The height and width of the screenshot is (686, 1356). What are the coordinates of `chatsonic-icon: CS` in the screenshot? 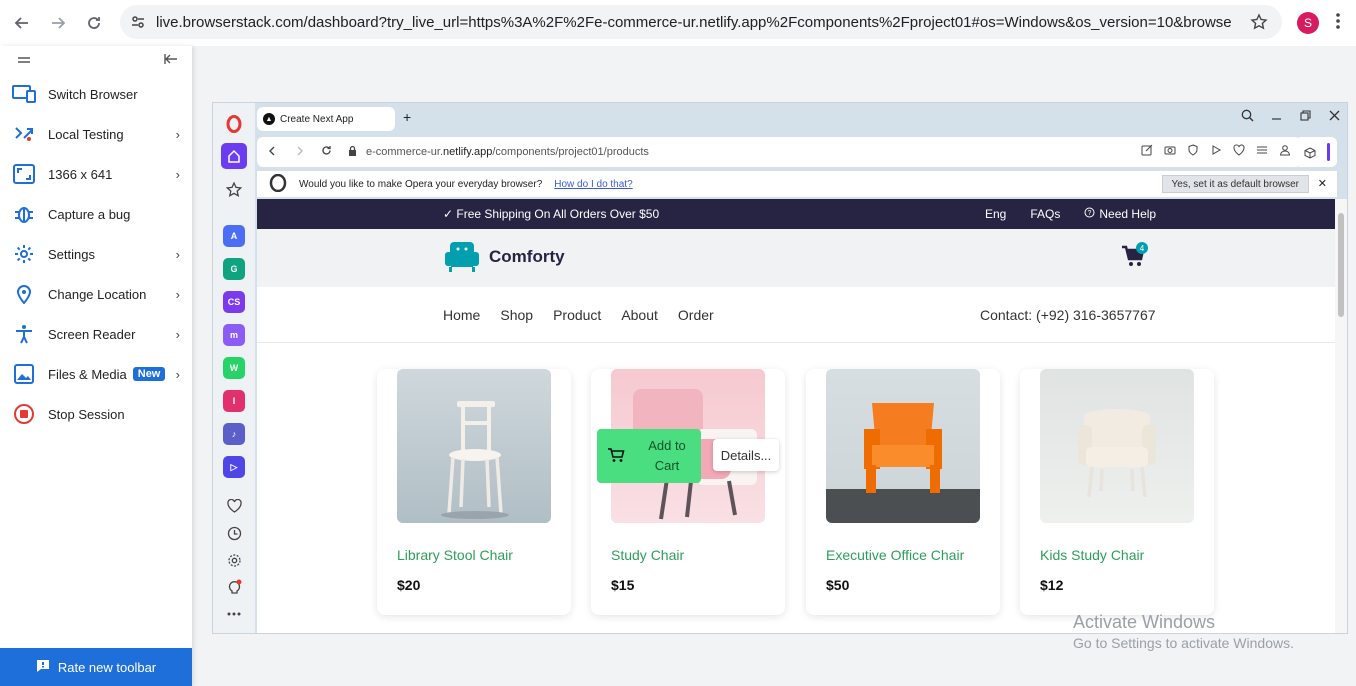 It's located at (234, 302).